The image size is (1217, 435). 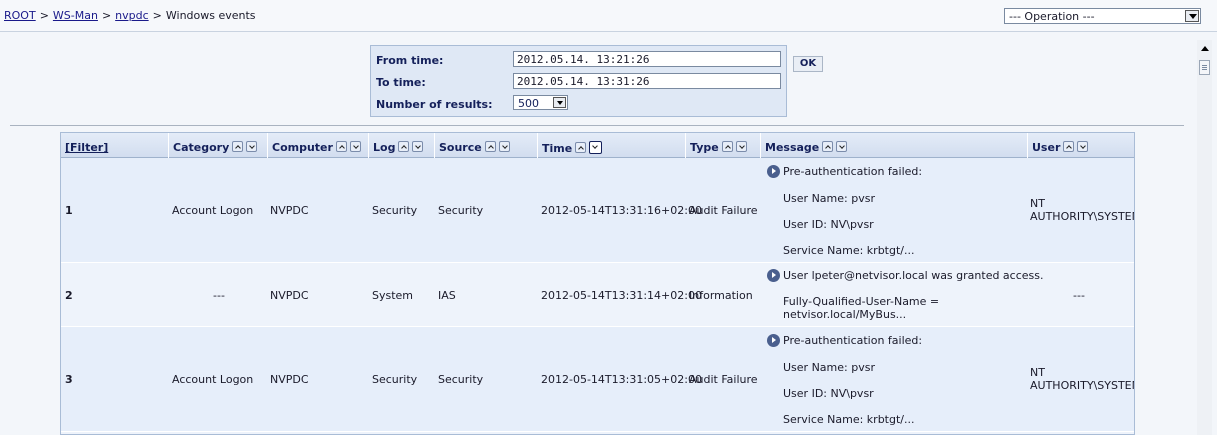 What do you see at coordinates (861, 301) in the screenshot?
I see `message-line: Fully-Qualified-User-Name =` at bounding box center [861, 301].